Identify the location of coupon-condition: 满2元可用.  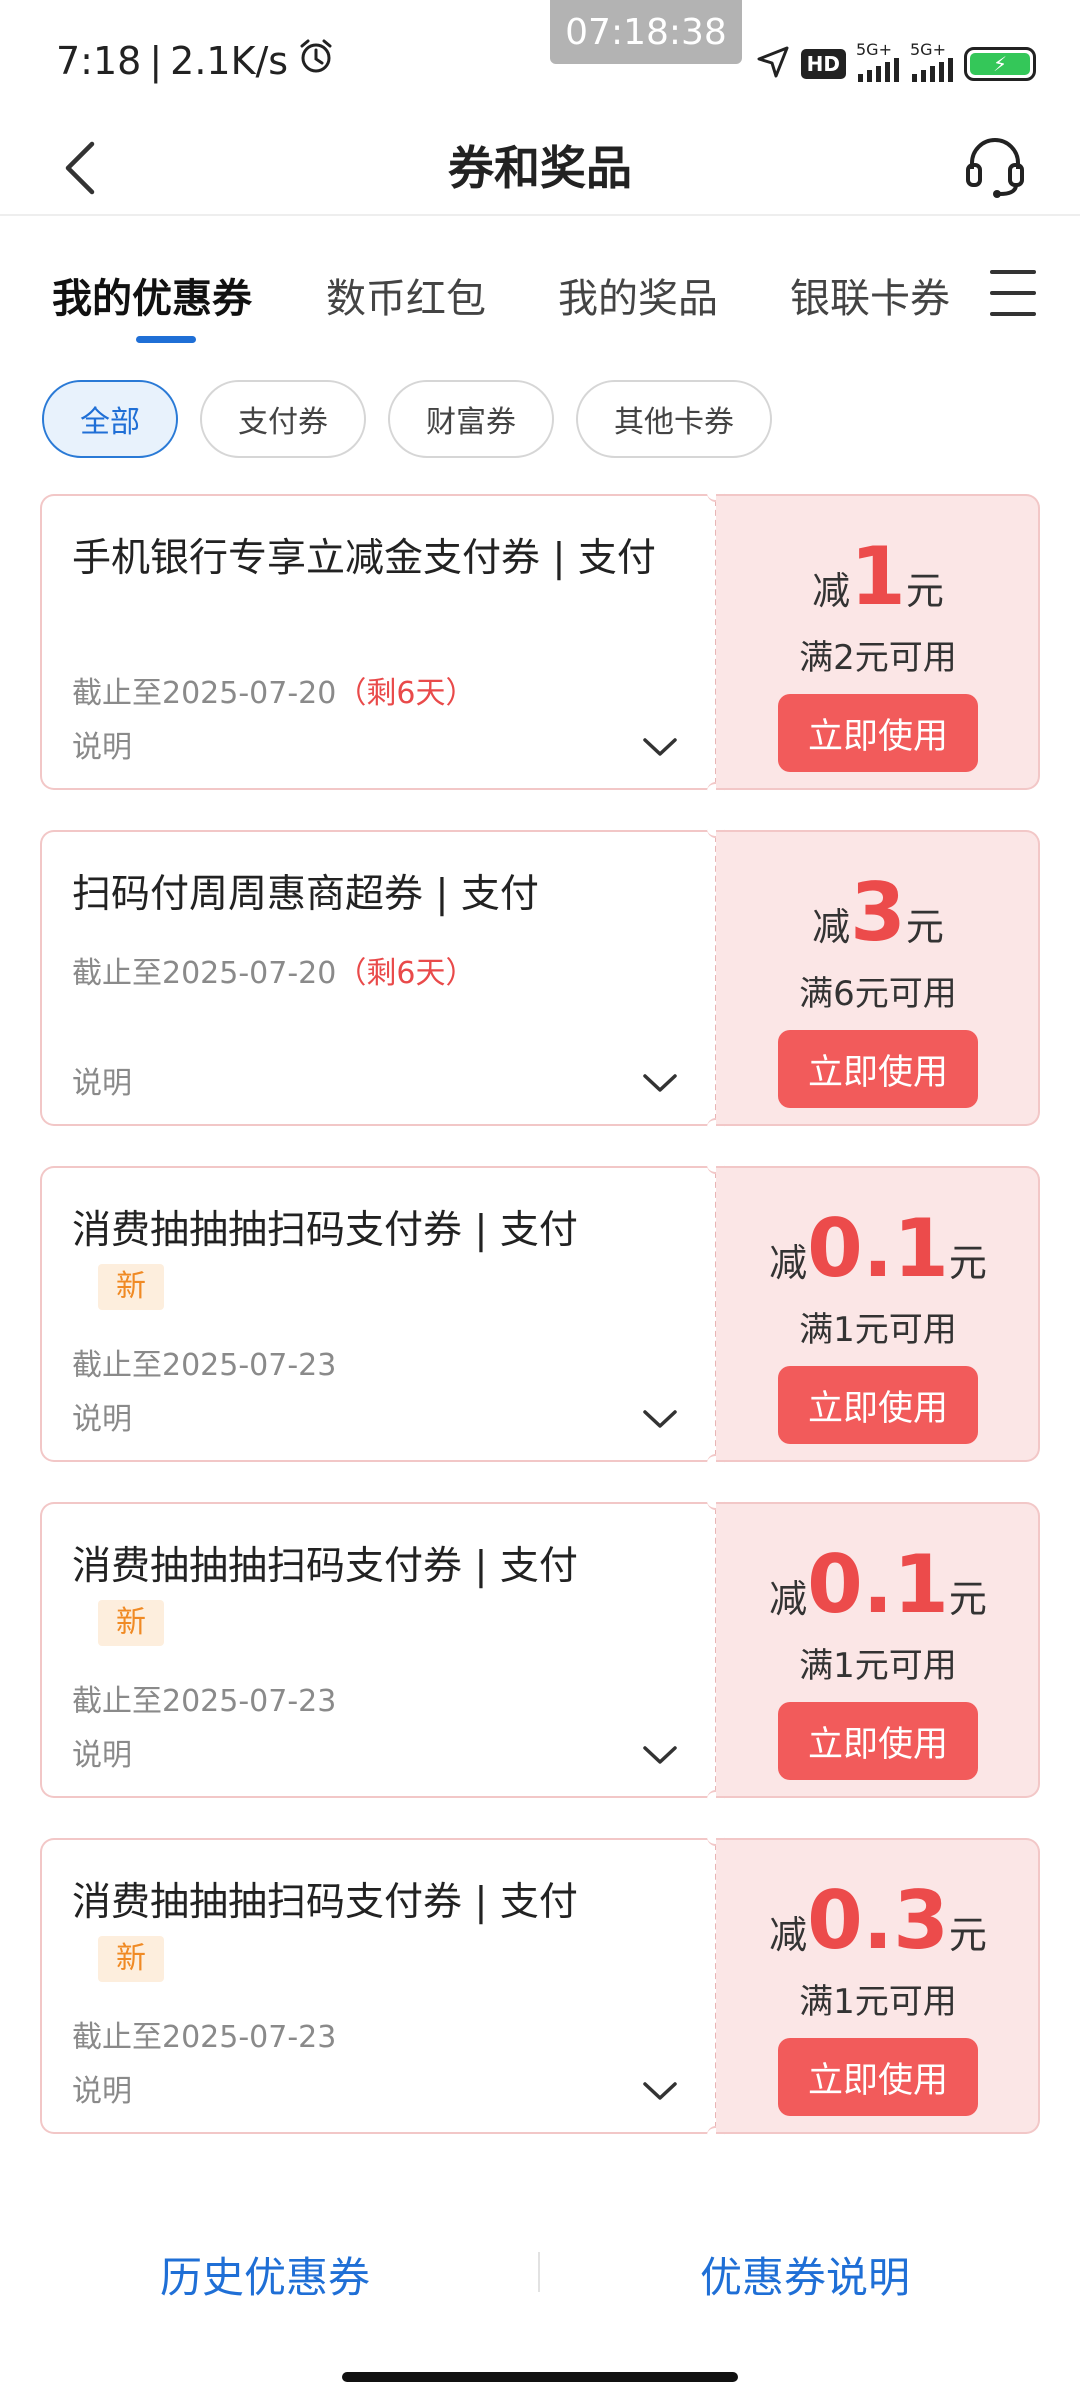
(878, 658).